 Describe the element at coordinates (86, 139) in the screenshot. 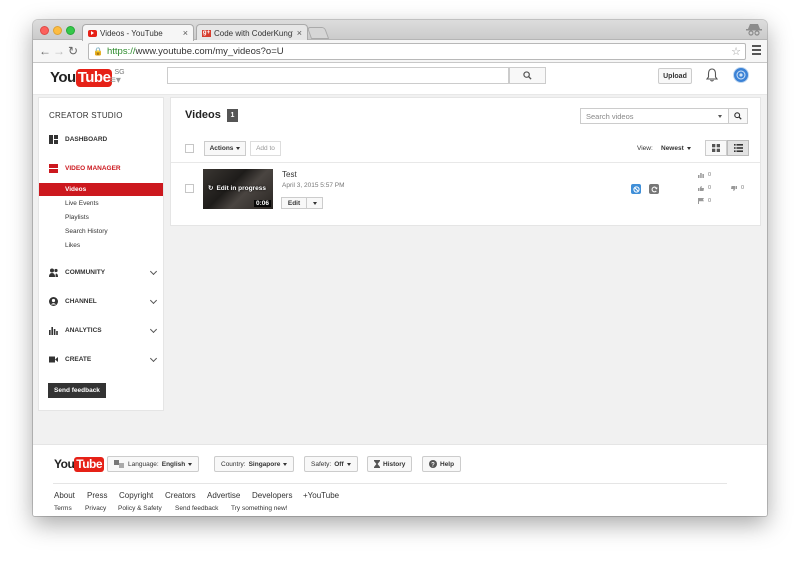

I see `sidebar-item-label: DASHBOARD` at that location.